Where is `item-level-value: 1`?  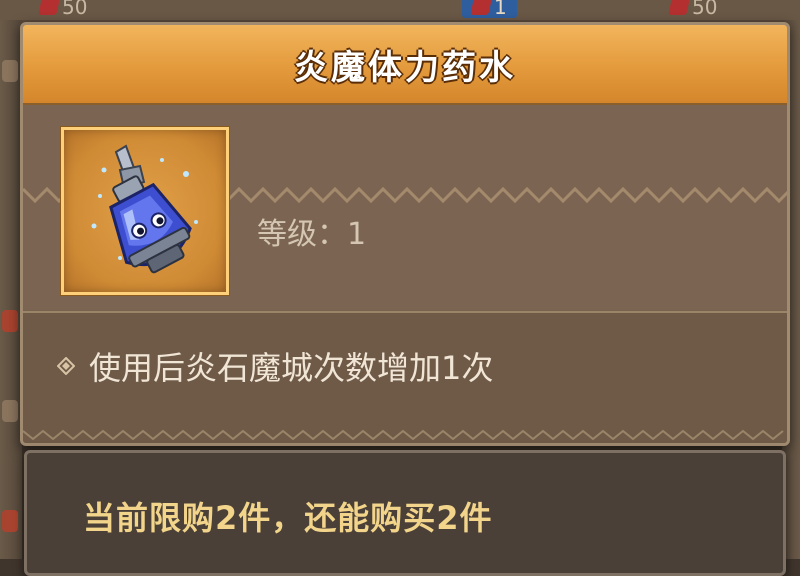
item-level-value: 1 is located at coordinates (357, 234).